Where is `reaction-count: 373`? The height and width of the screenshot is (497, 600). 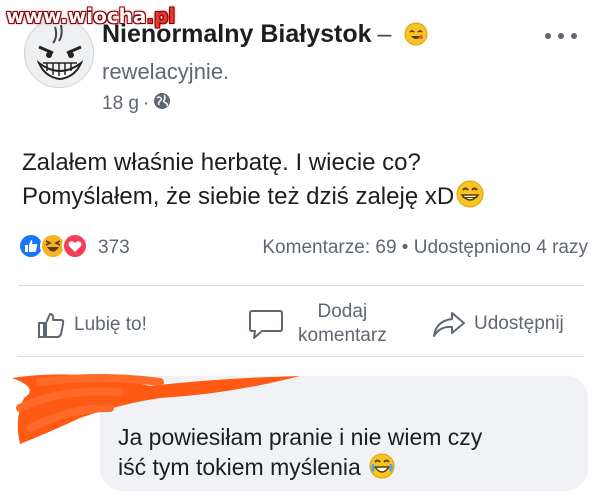
reaction-count: 373 is located at coordinates (114, 248).